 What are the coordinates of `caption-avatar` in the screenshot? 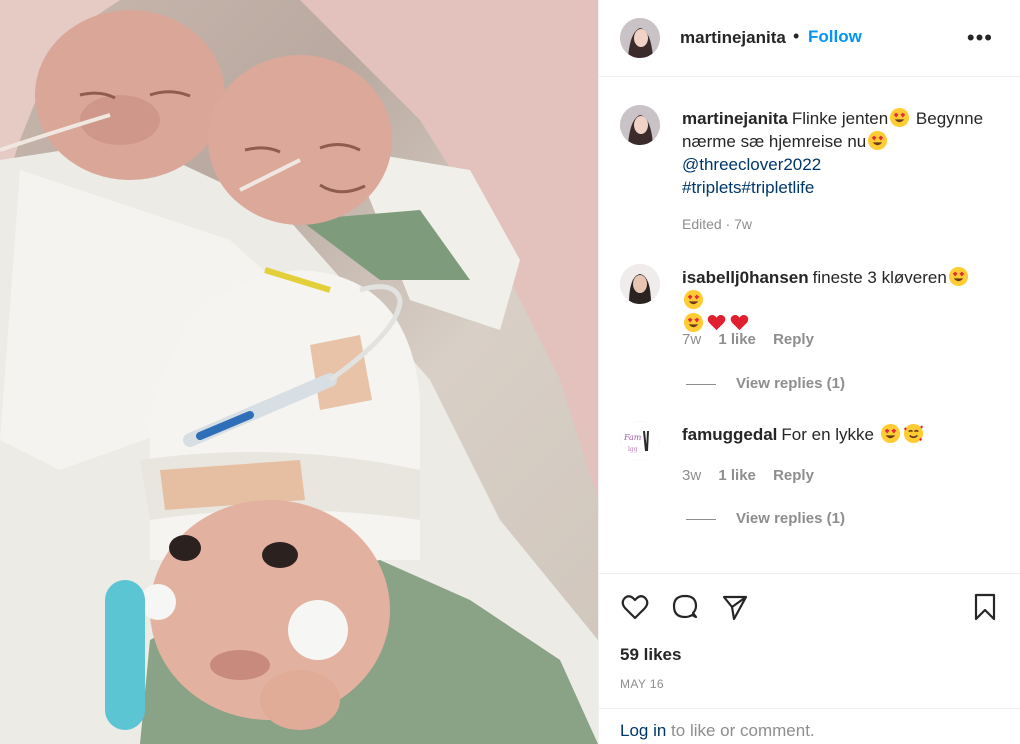 It's located at (640, 125).